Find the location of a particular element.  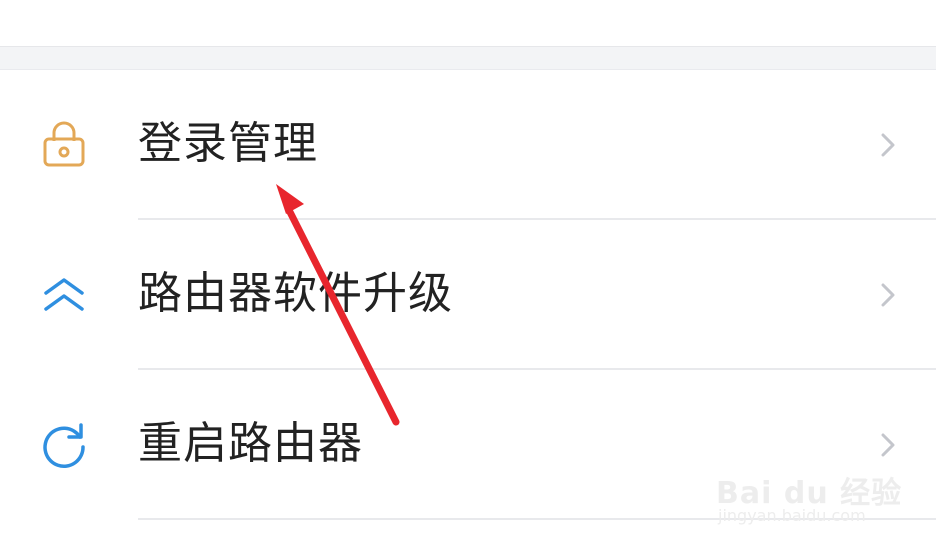

menu-item-label: 路由器软件升级 is located at coordinates (295, 293).